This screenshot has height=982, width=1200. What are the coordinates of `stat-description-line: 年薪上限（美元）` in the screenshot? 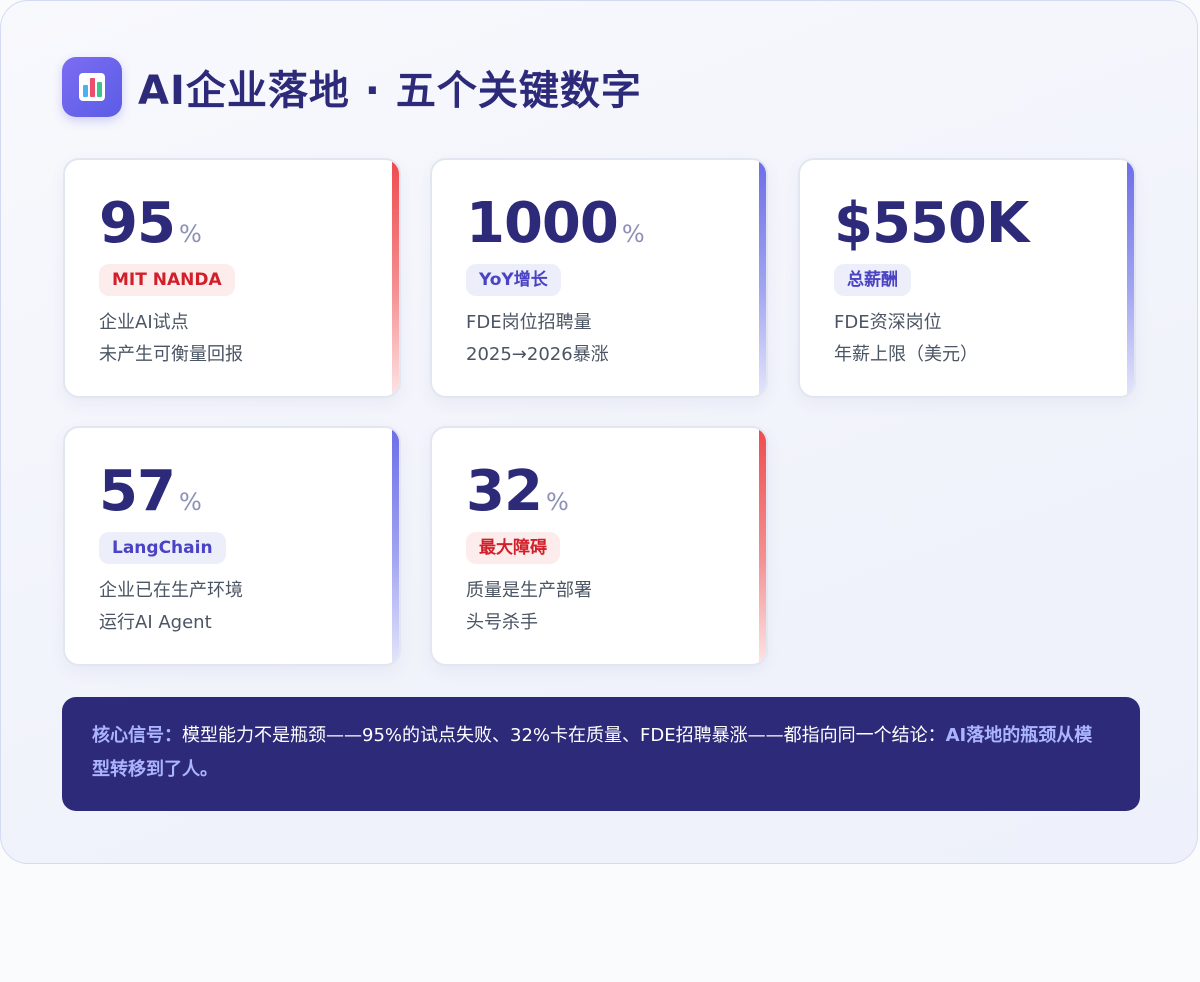 It's located at (906, 354).